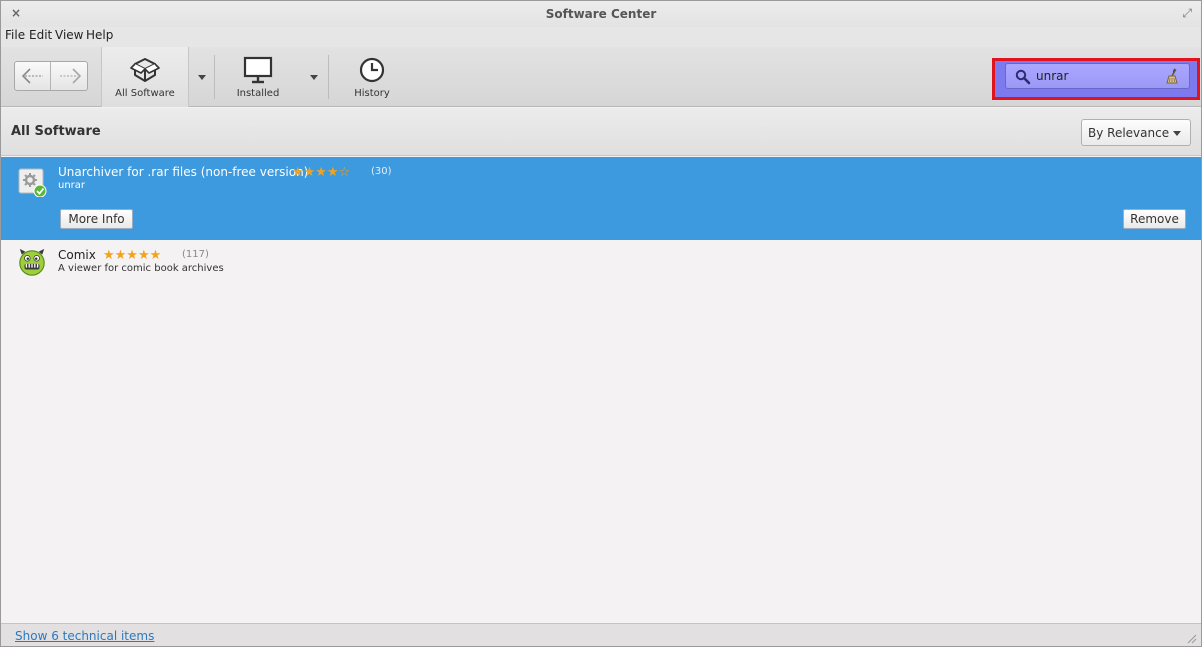 The width and height of the screenshot is (1202, 647). I want to click on window-title: Software Center, so click(601, 14).